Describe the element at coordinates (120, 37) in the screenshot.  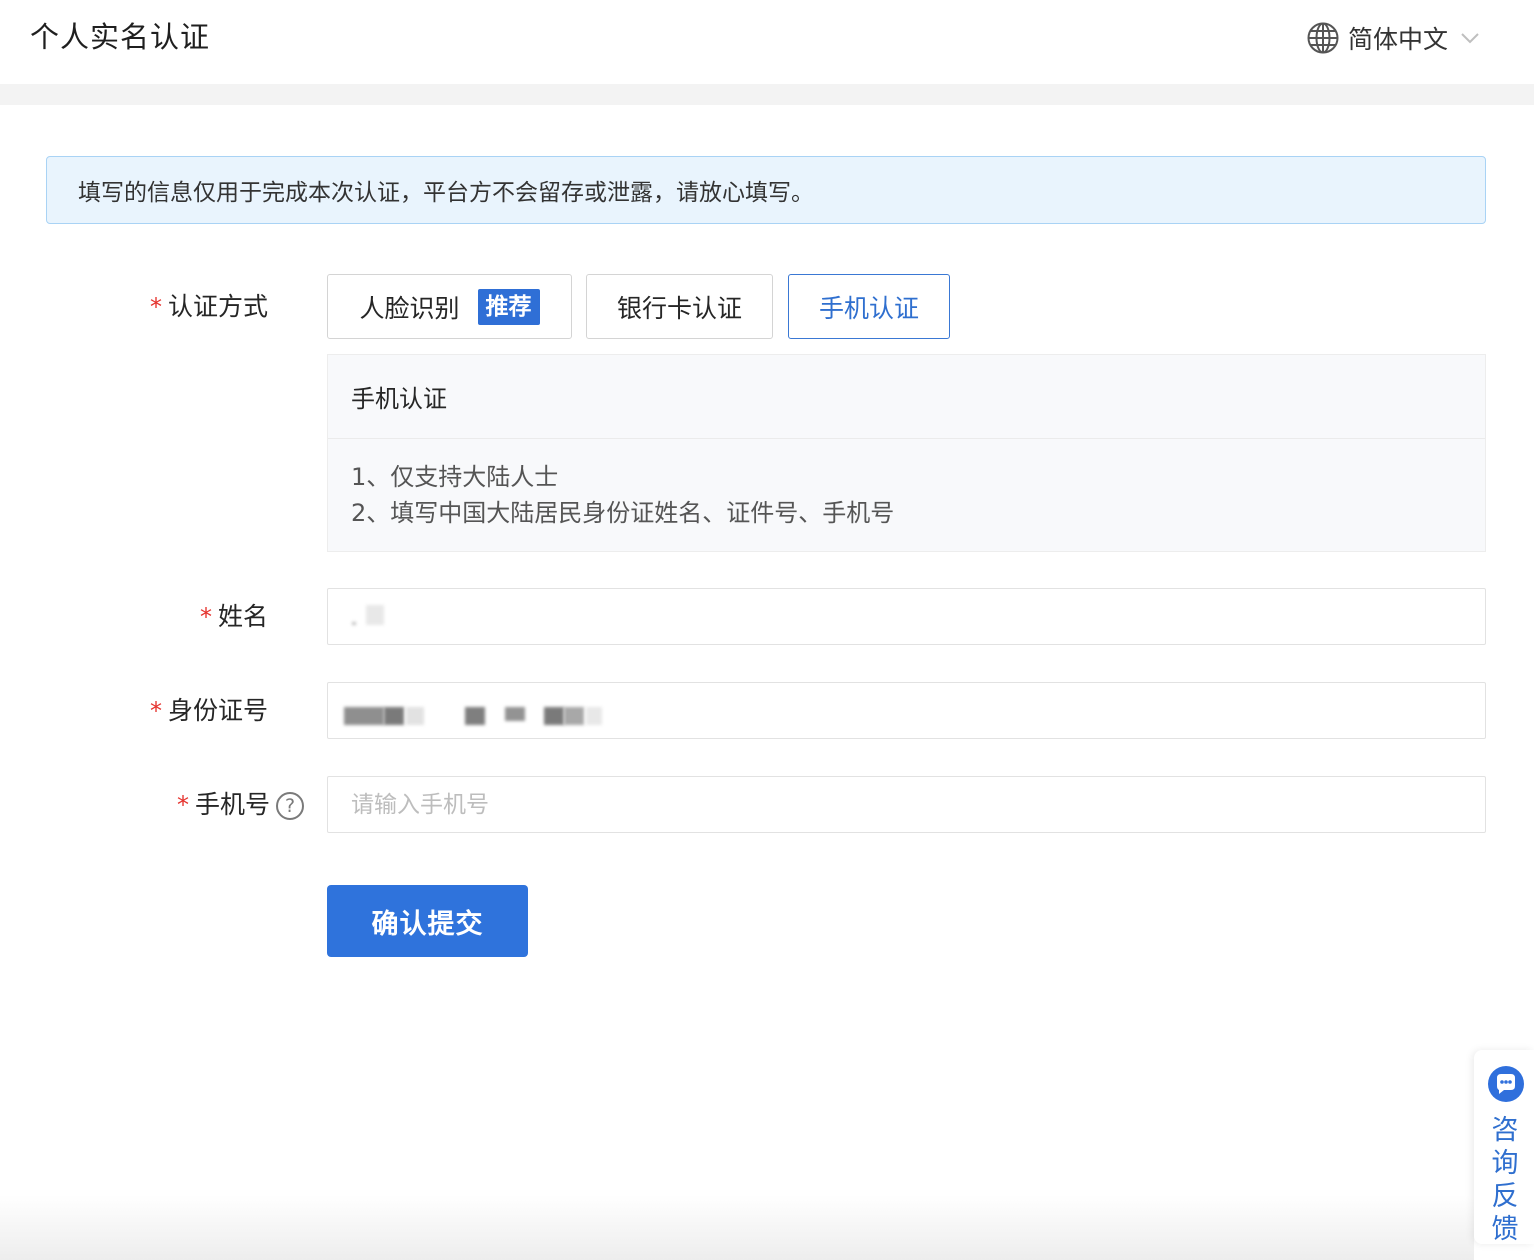
I see `page-title: 个人实名认证` at that location.